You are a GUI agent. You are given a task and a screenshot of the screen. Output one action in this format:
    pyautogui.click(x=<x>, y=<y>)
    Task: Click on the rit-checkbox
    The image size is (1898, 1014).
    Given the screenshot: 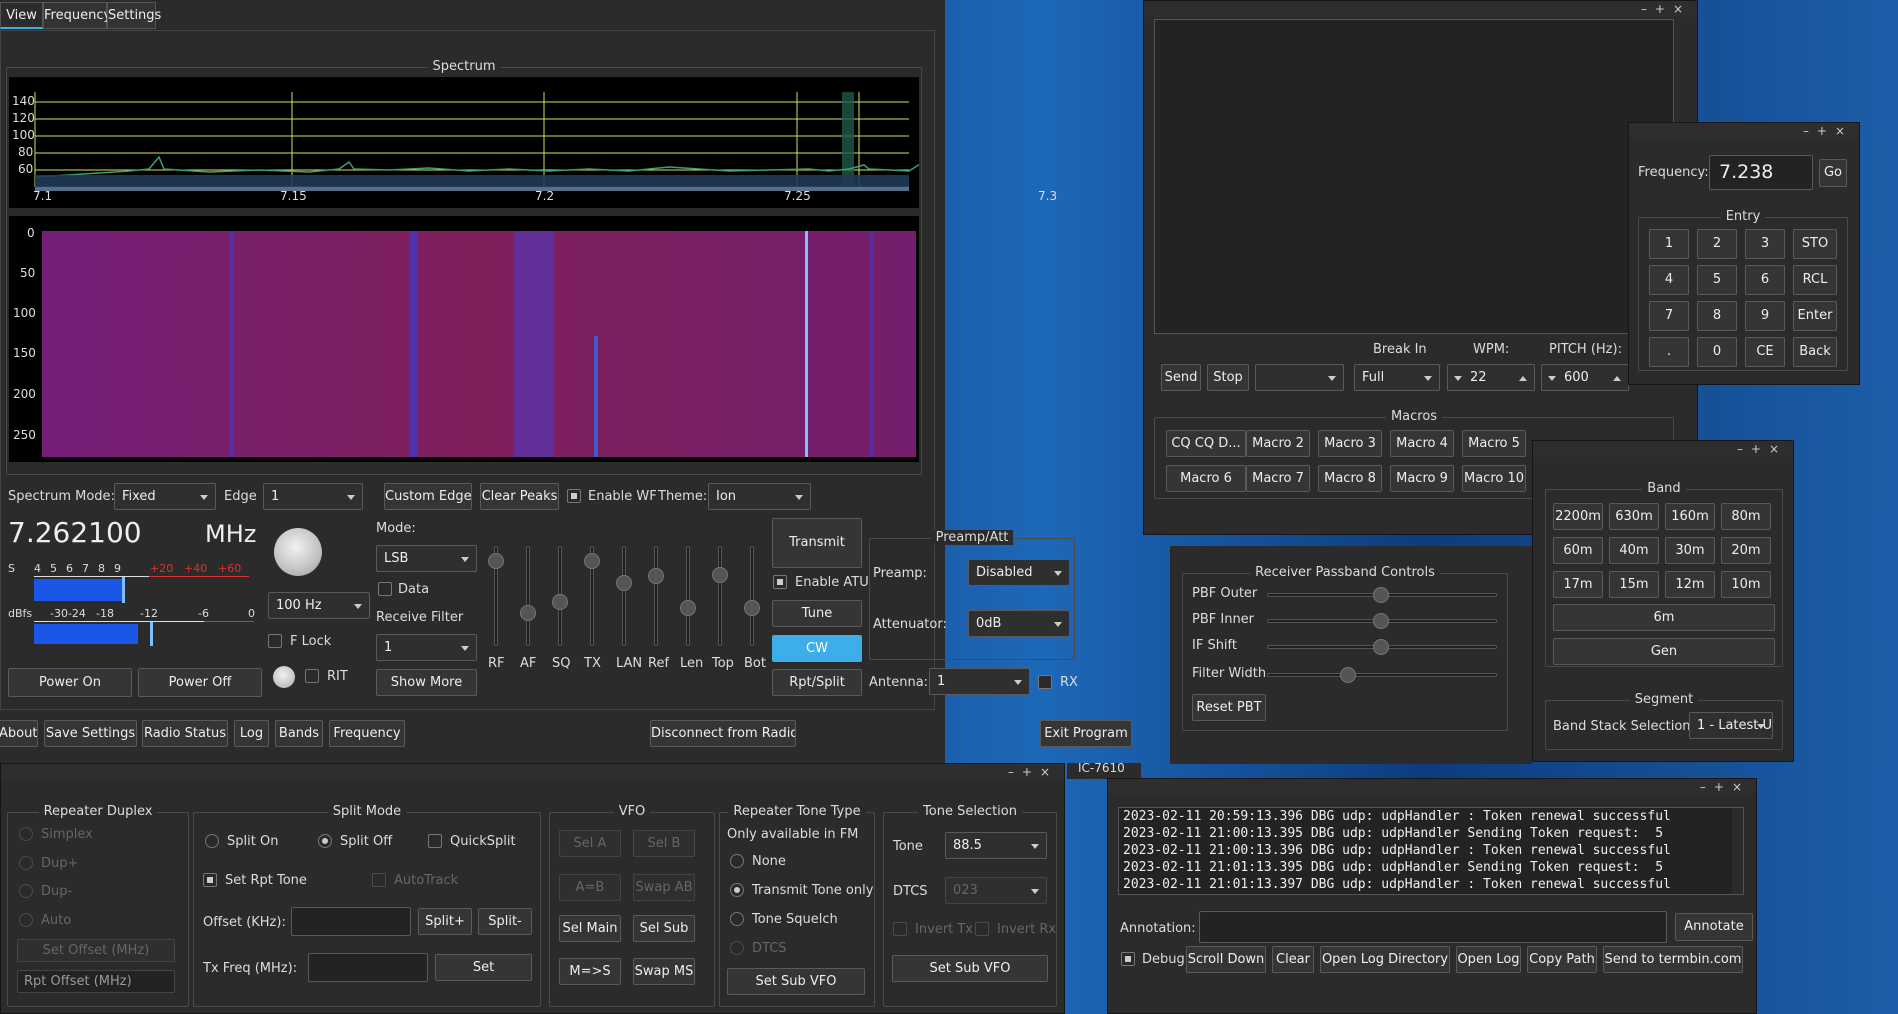 What is the action you would take?
    pyautogui.click(x=312, y=676)
    